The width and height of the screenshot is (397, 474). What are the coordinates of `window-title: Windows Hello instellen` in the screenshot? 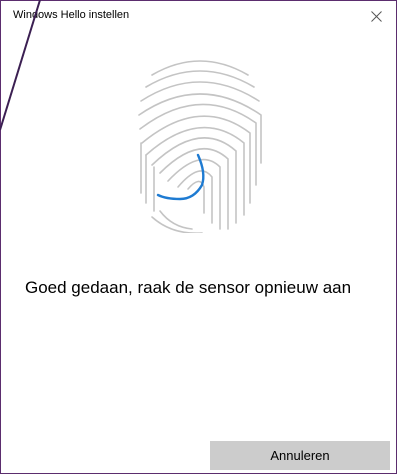 It's located at (71, 15).